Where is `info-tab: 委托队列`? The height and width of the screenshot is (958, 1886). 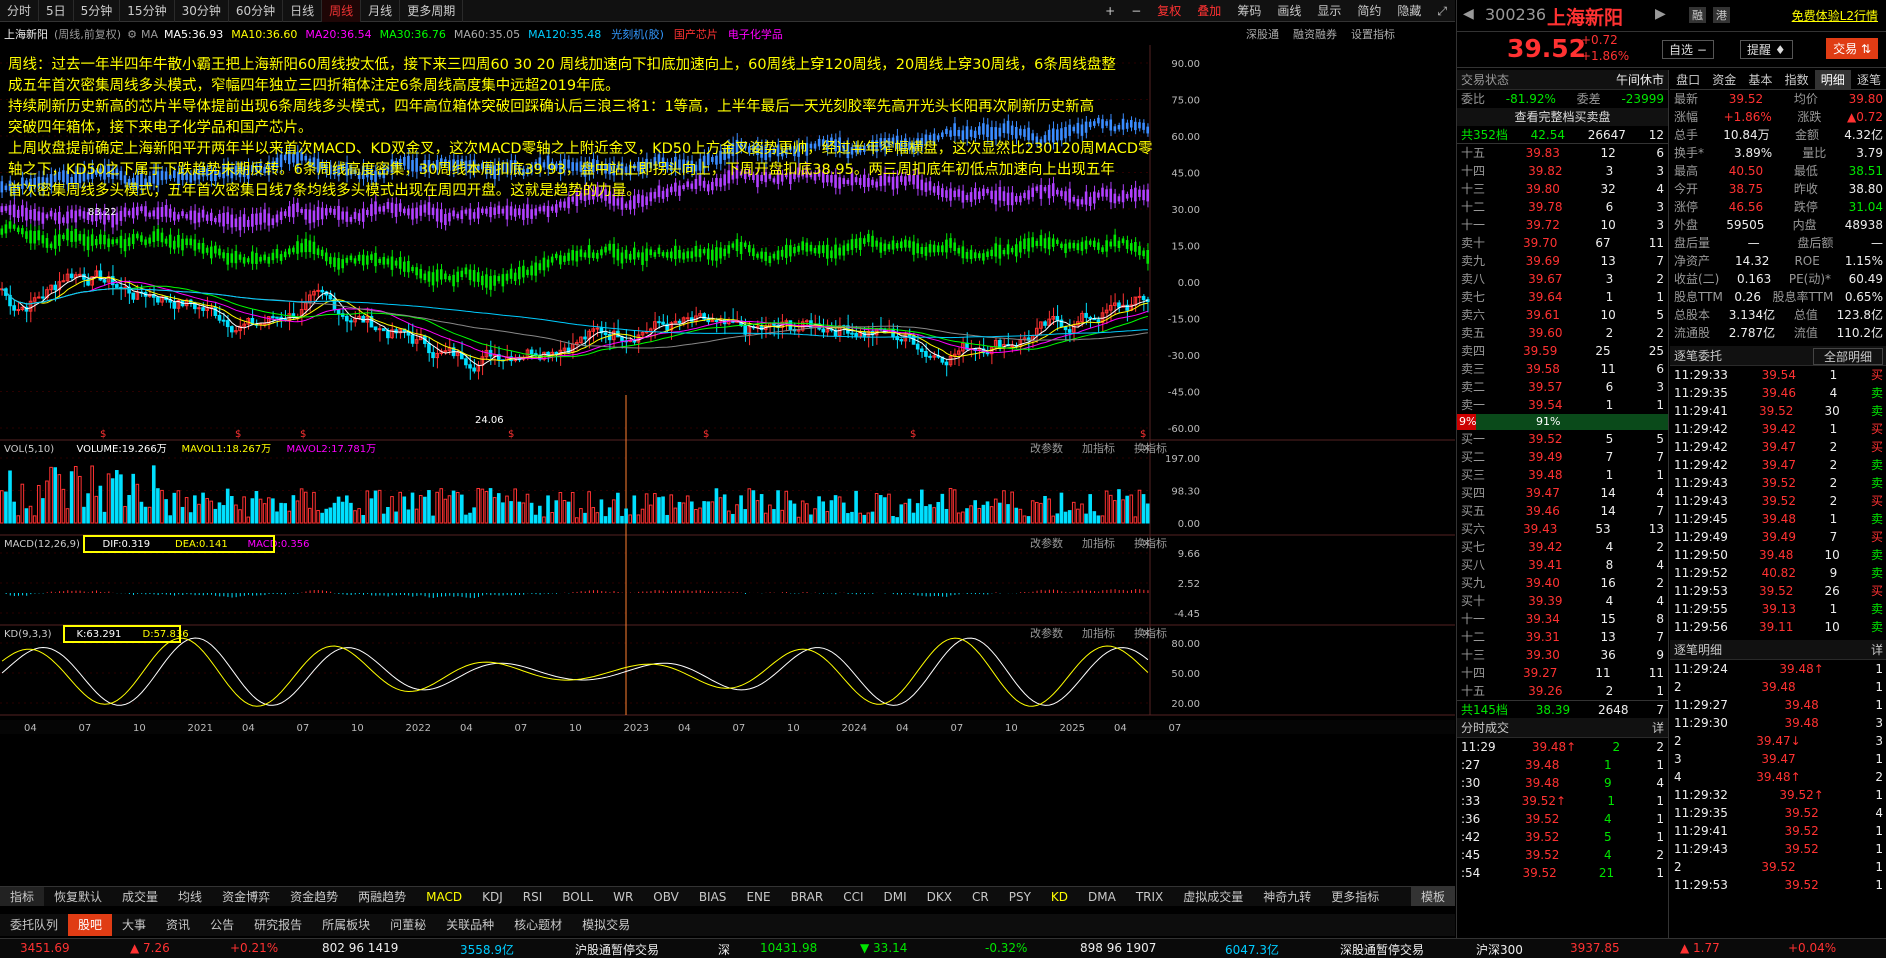 info-tab: 委托队列 is located at coordinates (34, 925).